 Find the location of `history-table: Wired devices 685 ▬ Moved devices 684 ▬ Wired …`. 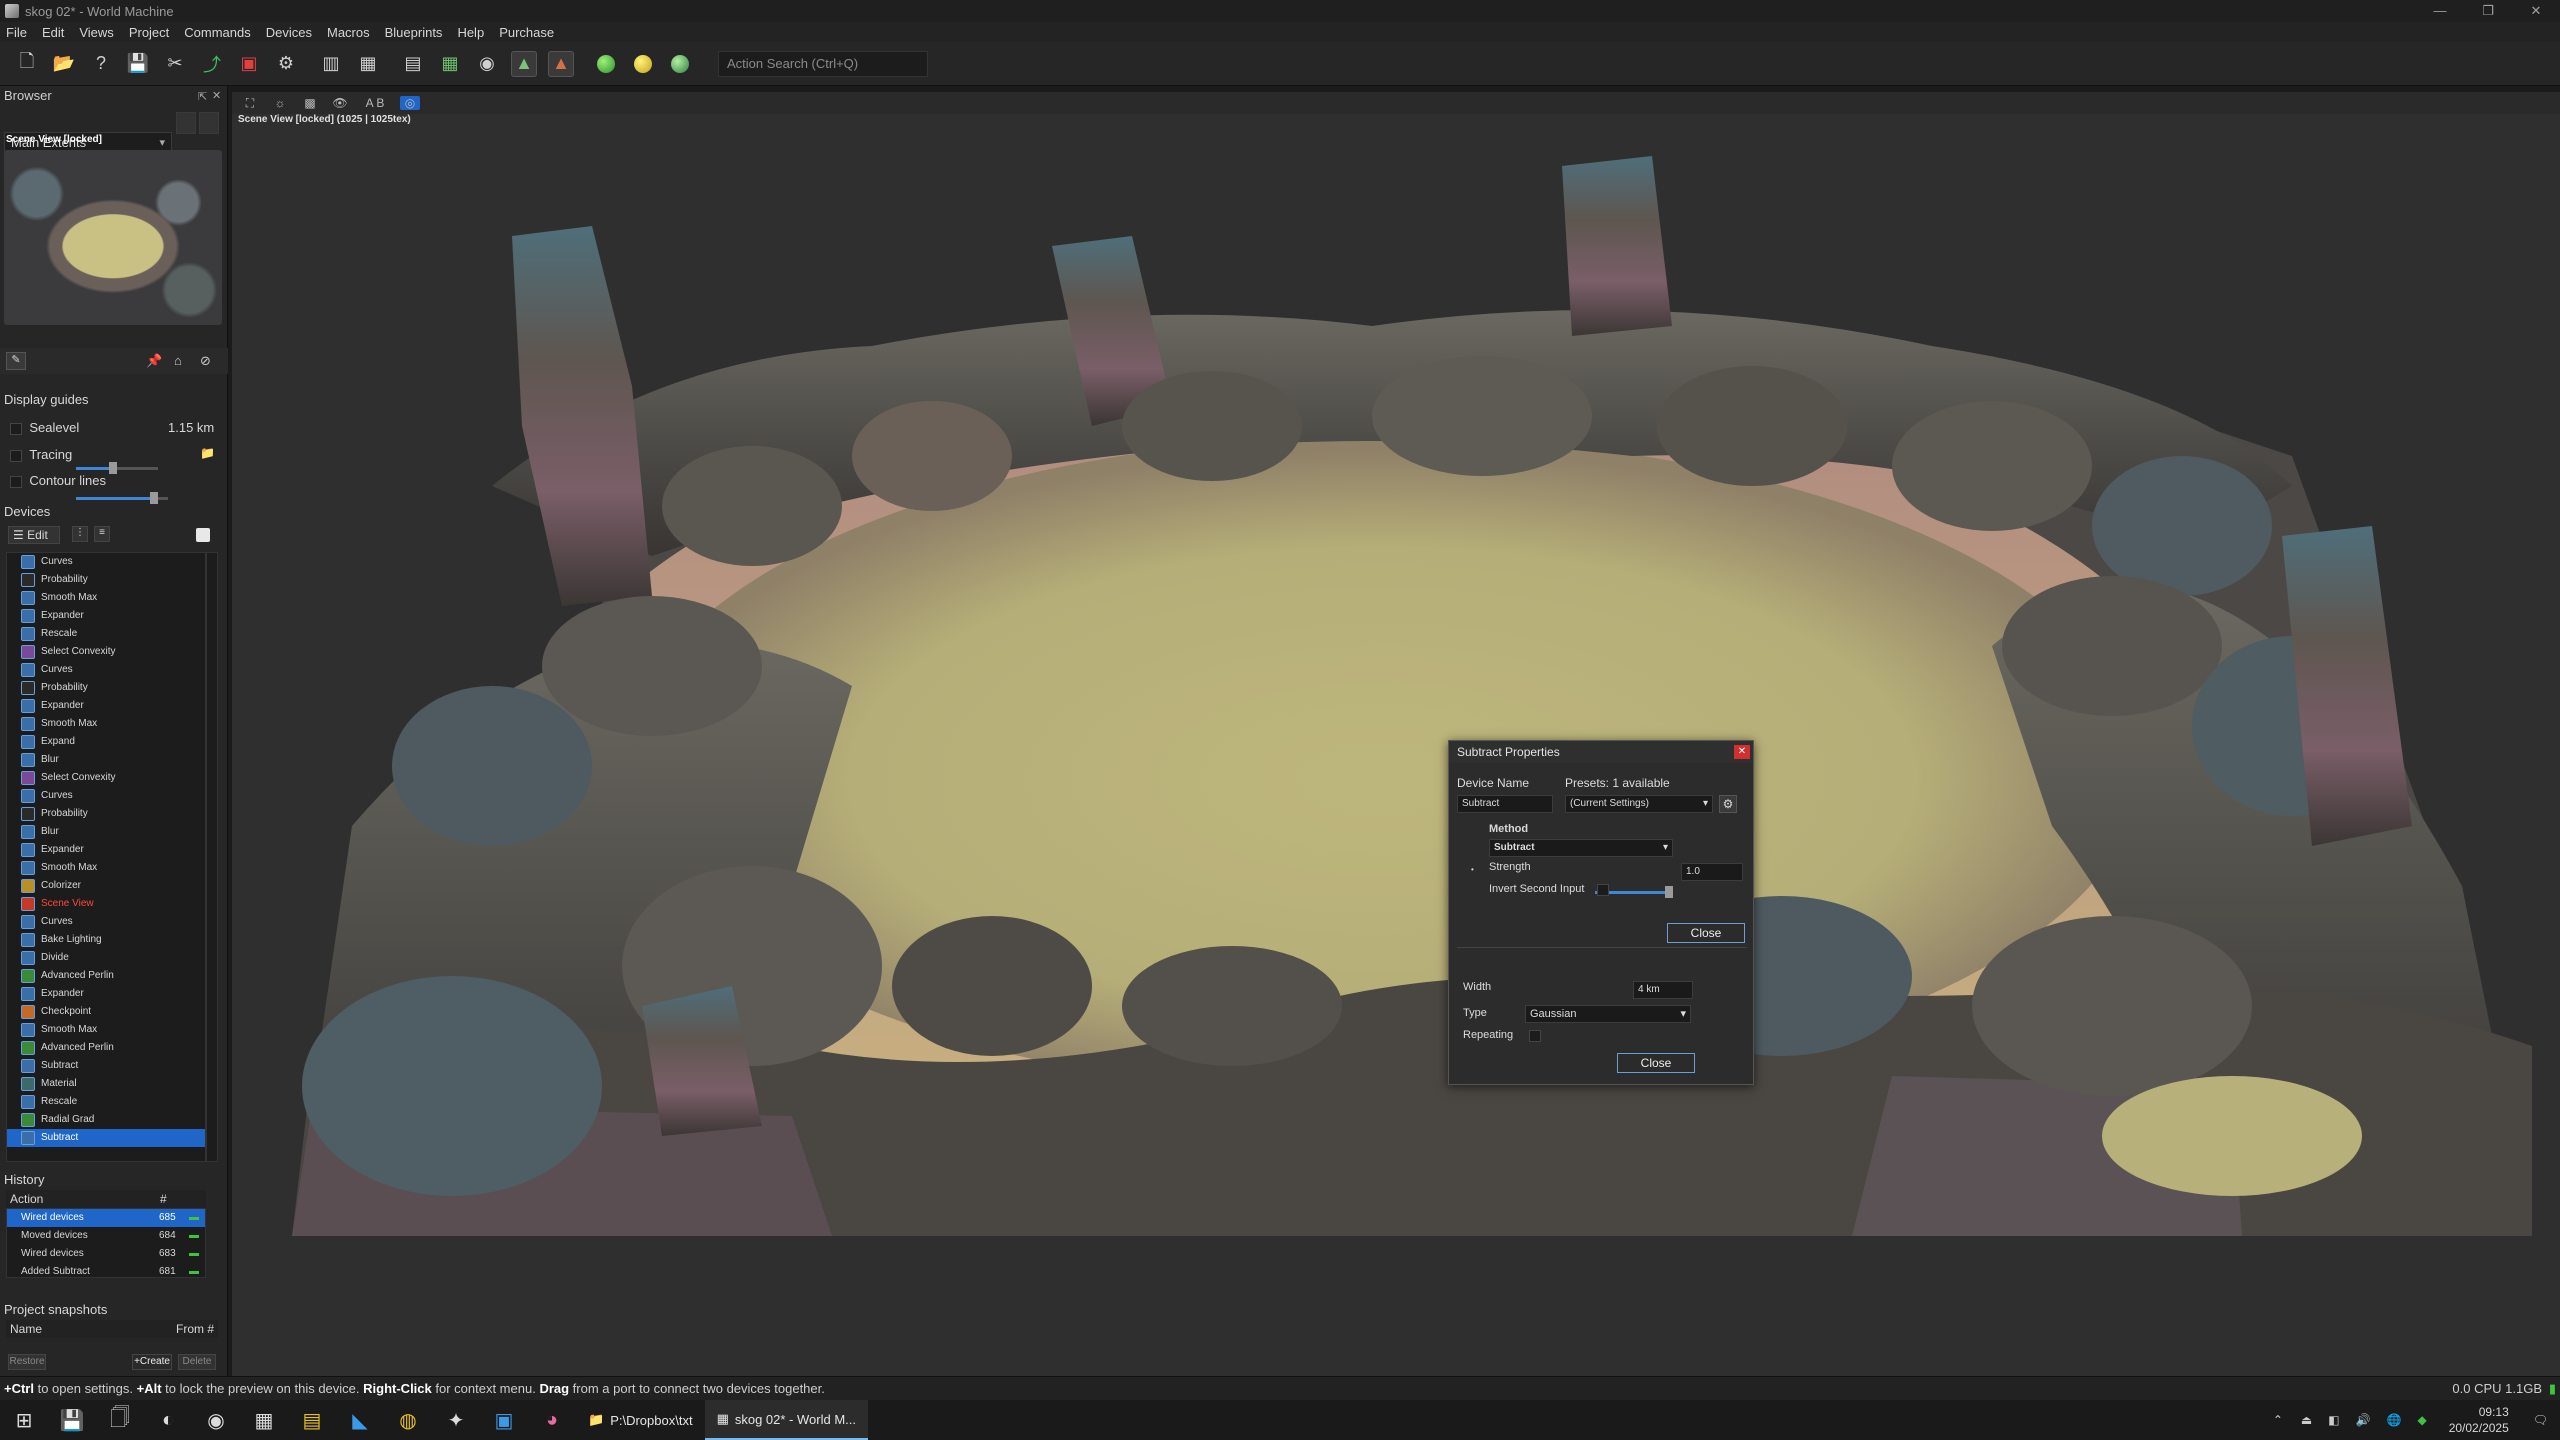

history-table: Wired devices 685 ▬ Moved devices 684 ▬ Wired … is located at coordinates (106, 1243).